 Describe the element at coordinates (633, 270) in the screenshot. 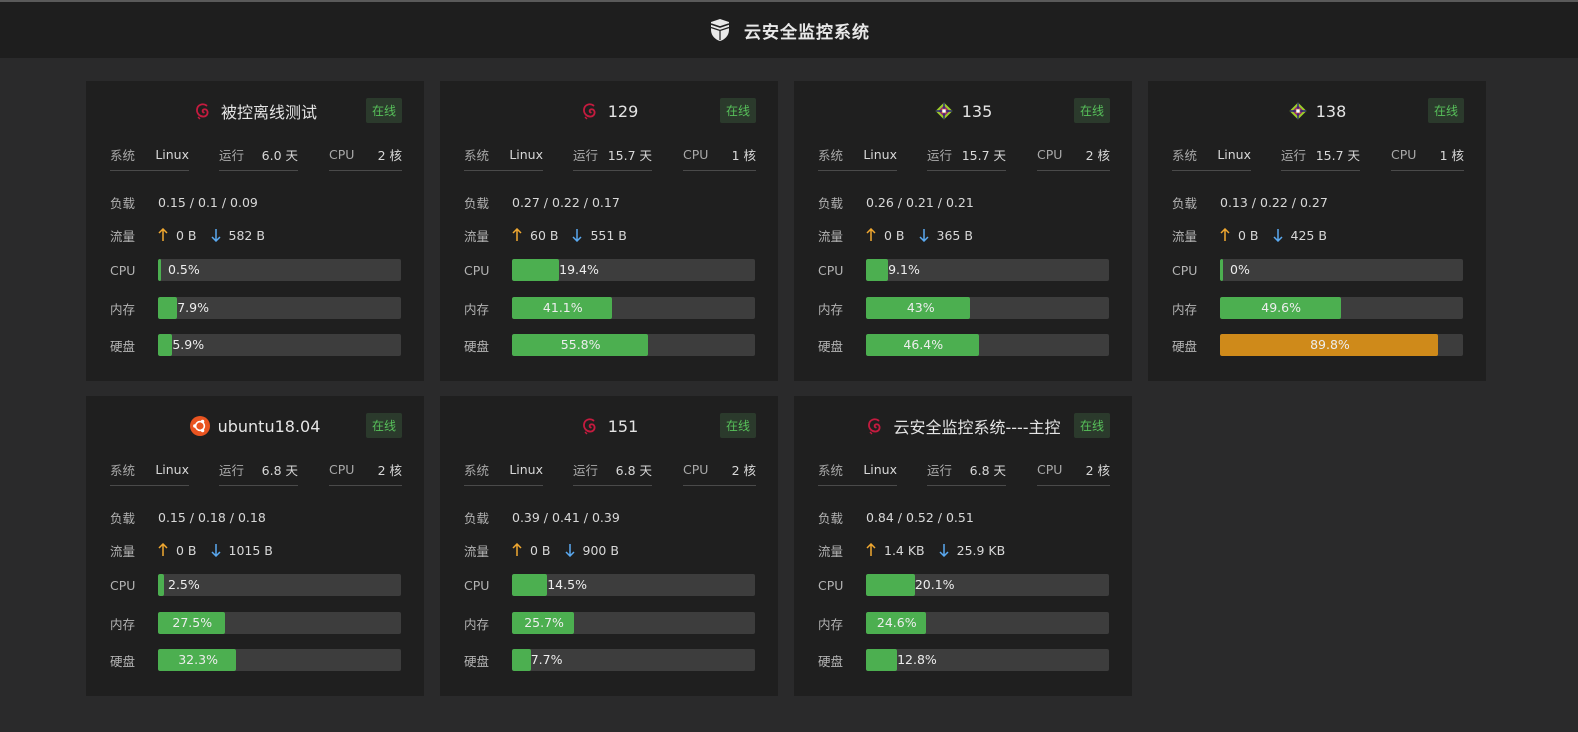

I see `cpu-progress-bar: 19.4%` at that location.